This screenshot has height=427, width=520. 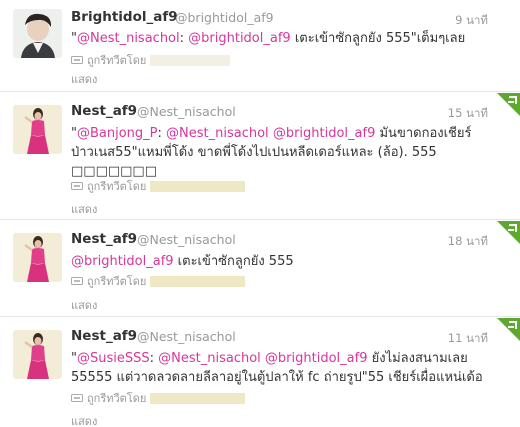 What do you see at coordinates (378, 38) in the screenshot?
I see `tweet-text-segment: เตะเข้าซักลูกยัง 555"เต็มๆเลย` at bounding box center [378, 38].